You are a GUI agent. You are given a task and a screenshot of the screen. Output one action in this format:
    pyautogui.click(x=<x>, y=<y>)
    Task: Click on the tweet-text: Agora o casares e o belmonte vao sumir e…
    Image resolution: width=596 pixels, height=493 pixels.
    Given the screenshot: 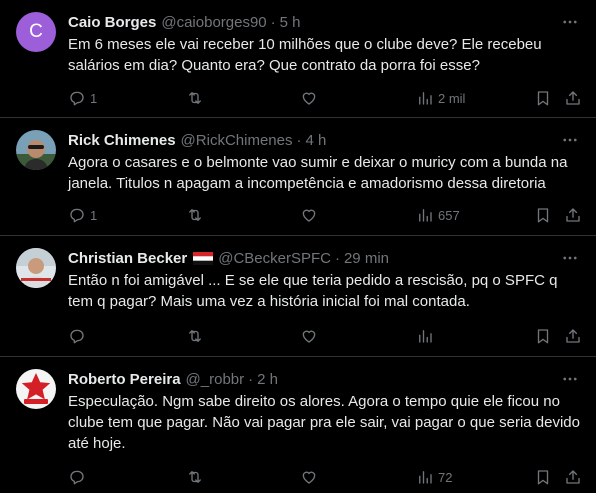 What is the action you would take?
    pyautogui.click(x=318, y=173)
    